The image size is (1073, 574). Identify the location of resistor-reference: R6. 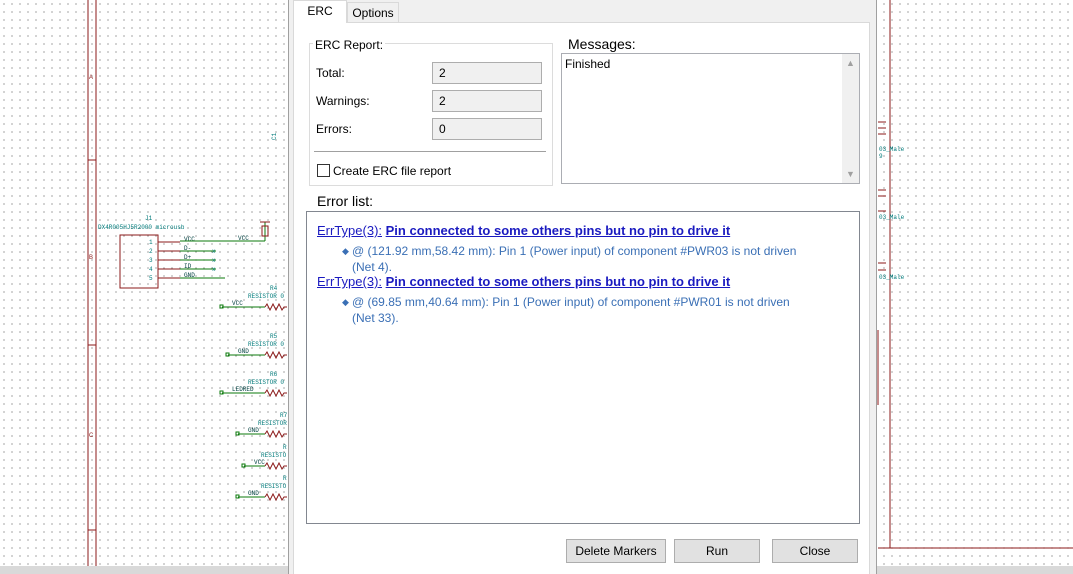
(274, 374).